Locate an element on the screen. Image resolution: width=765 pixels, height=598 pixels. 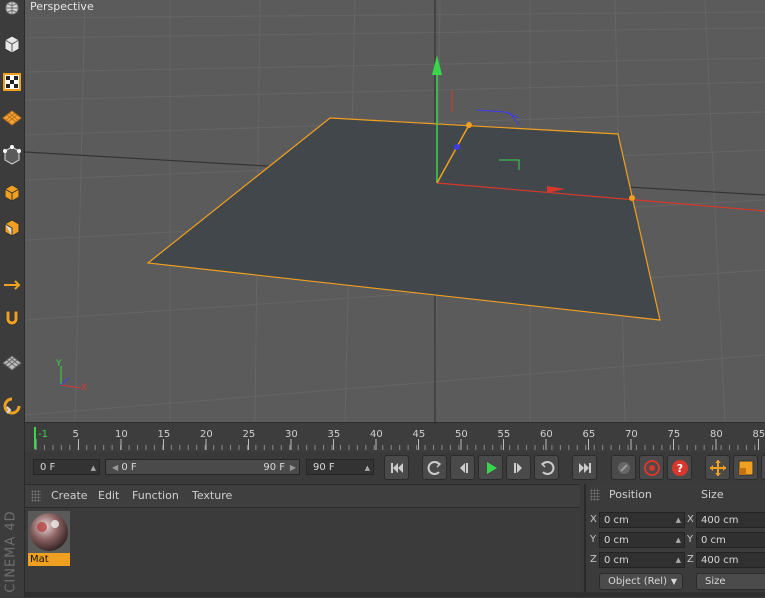
axis-x-label: X is located at coordinates (84, 388).